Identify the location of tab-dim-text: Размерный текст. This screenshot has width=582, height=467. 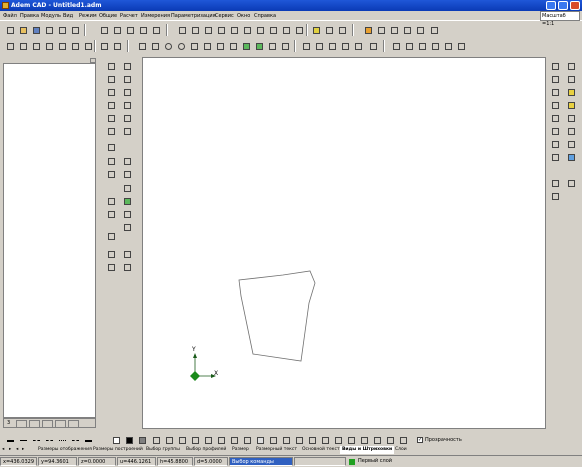
(276, 450).